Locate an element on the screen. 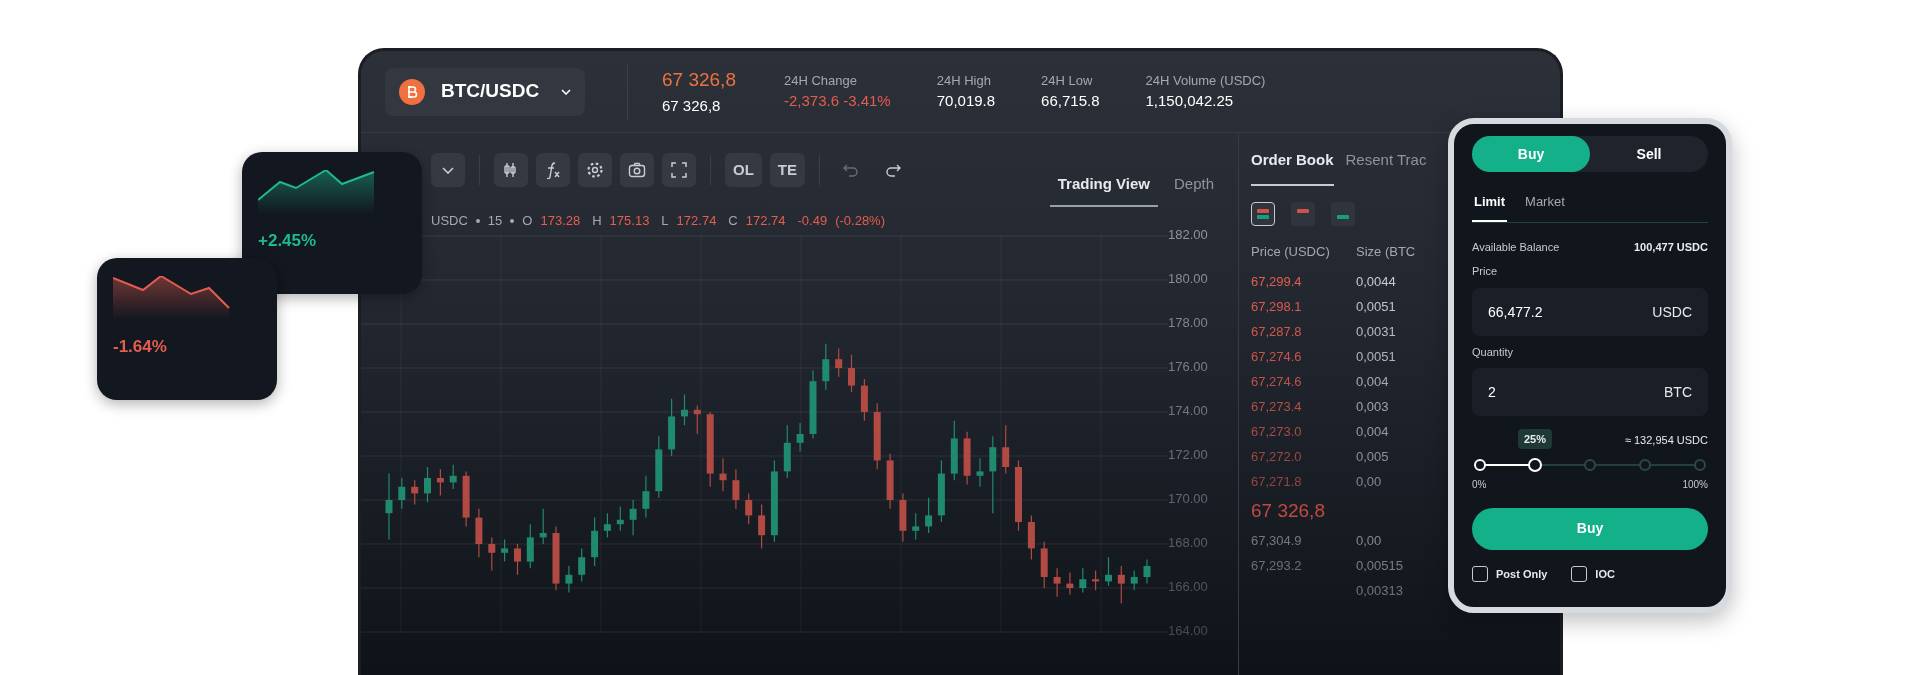  bid-size: 0,00313 is located at coordinates (1379, 591).